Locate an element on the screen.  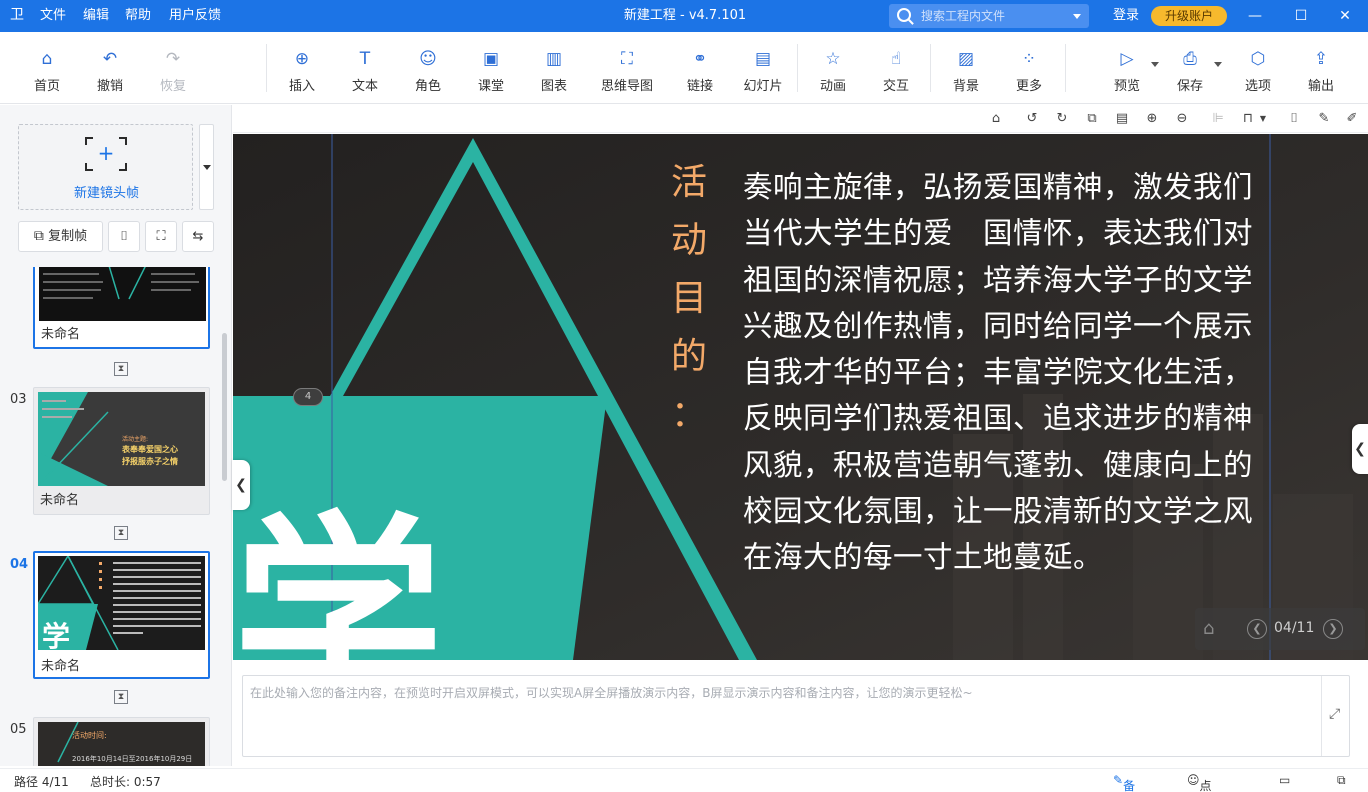
mindmap-button: ⛶ 思维导图 is located at coordinates (627, 70).